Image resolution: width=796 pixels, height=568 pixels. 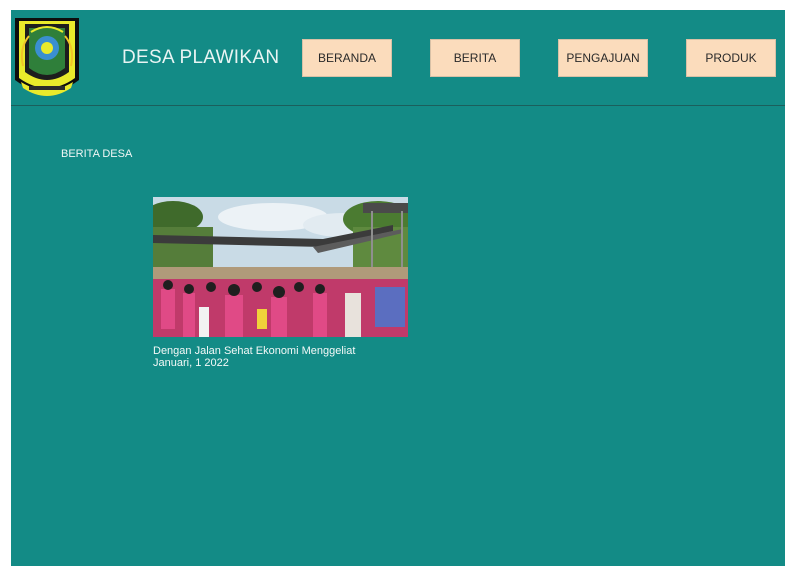 What do you see at coordinates (280, 267) in the screenshot?
I see `news-photo` at bounding box center [280, 267].